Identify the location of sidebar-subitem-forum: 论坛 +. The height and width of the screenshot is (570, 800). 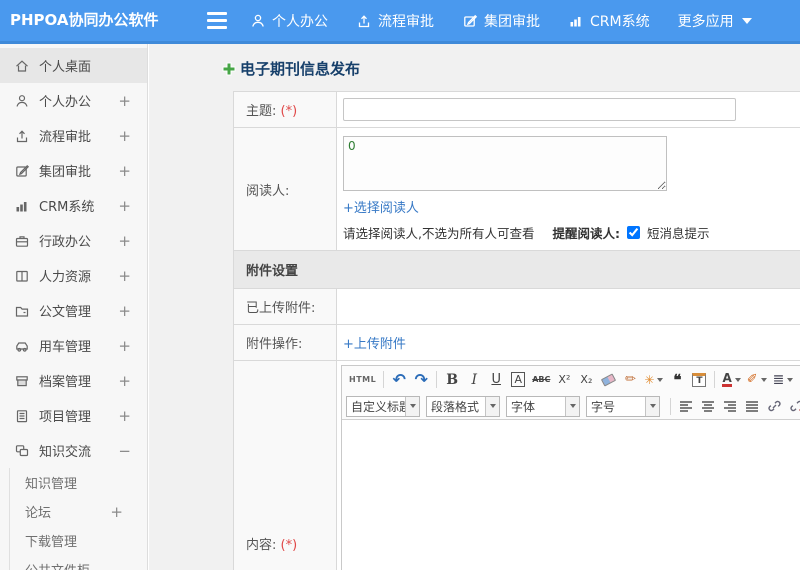
(78, 511).